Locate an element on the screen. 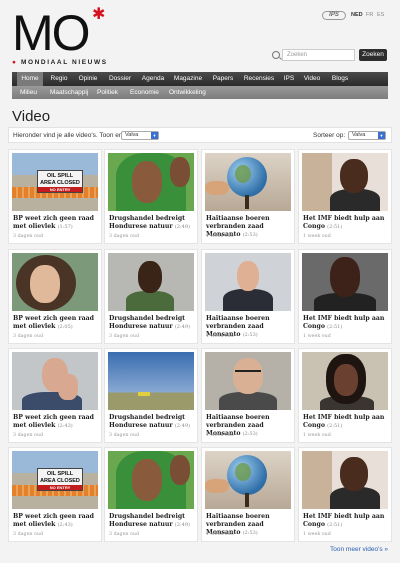 This screenshot has height=563, width=400. subnav-economie: Economie is located at coordinates (144, 92).